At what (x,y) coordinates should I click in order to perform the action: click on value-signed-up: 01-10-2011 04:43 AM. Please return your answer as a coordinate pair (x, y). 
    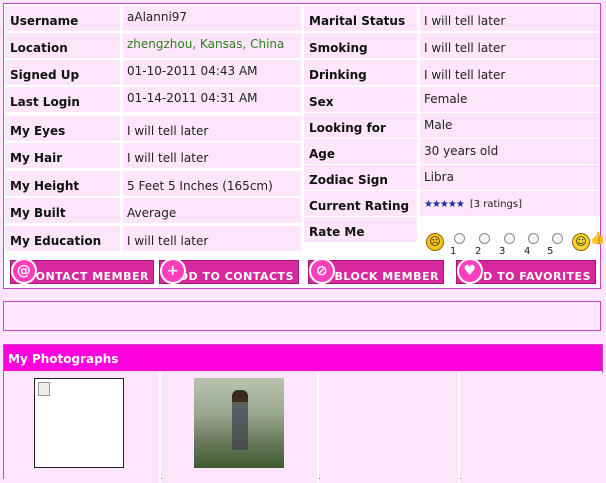
    Looking at the image, I should click on (212, 72).